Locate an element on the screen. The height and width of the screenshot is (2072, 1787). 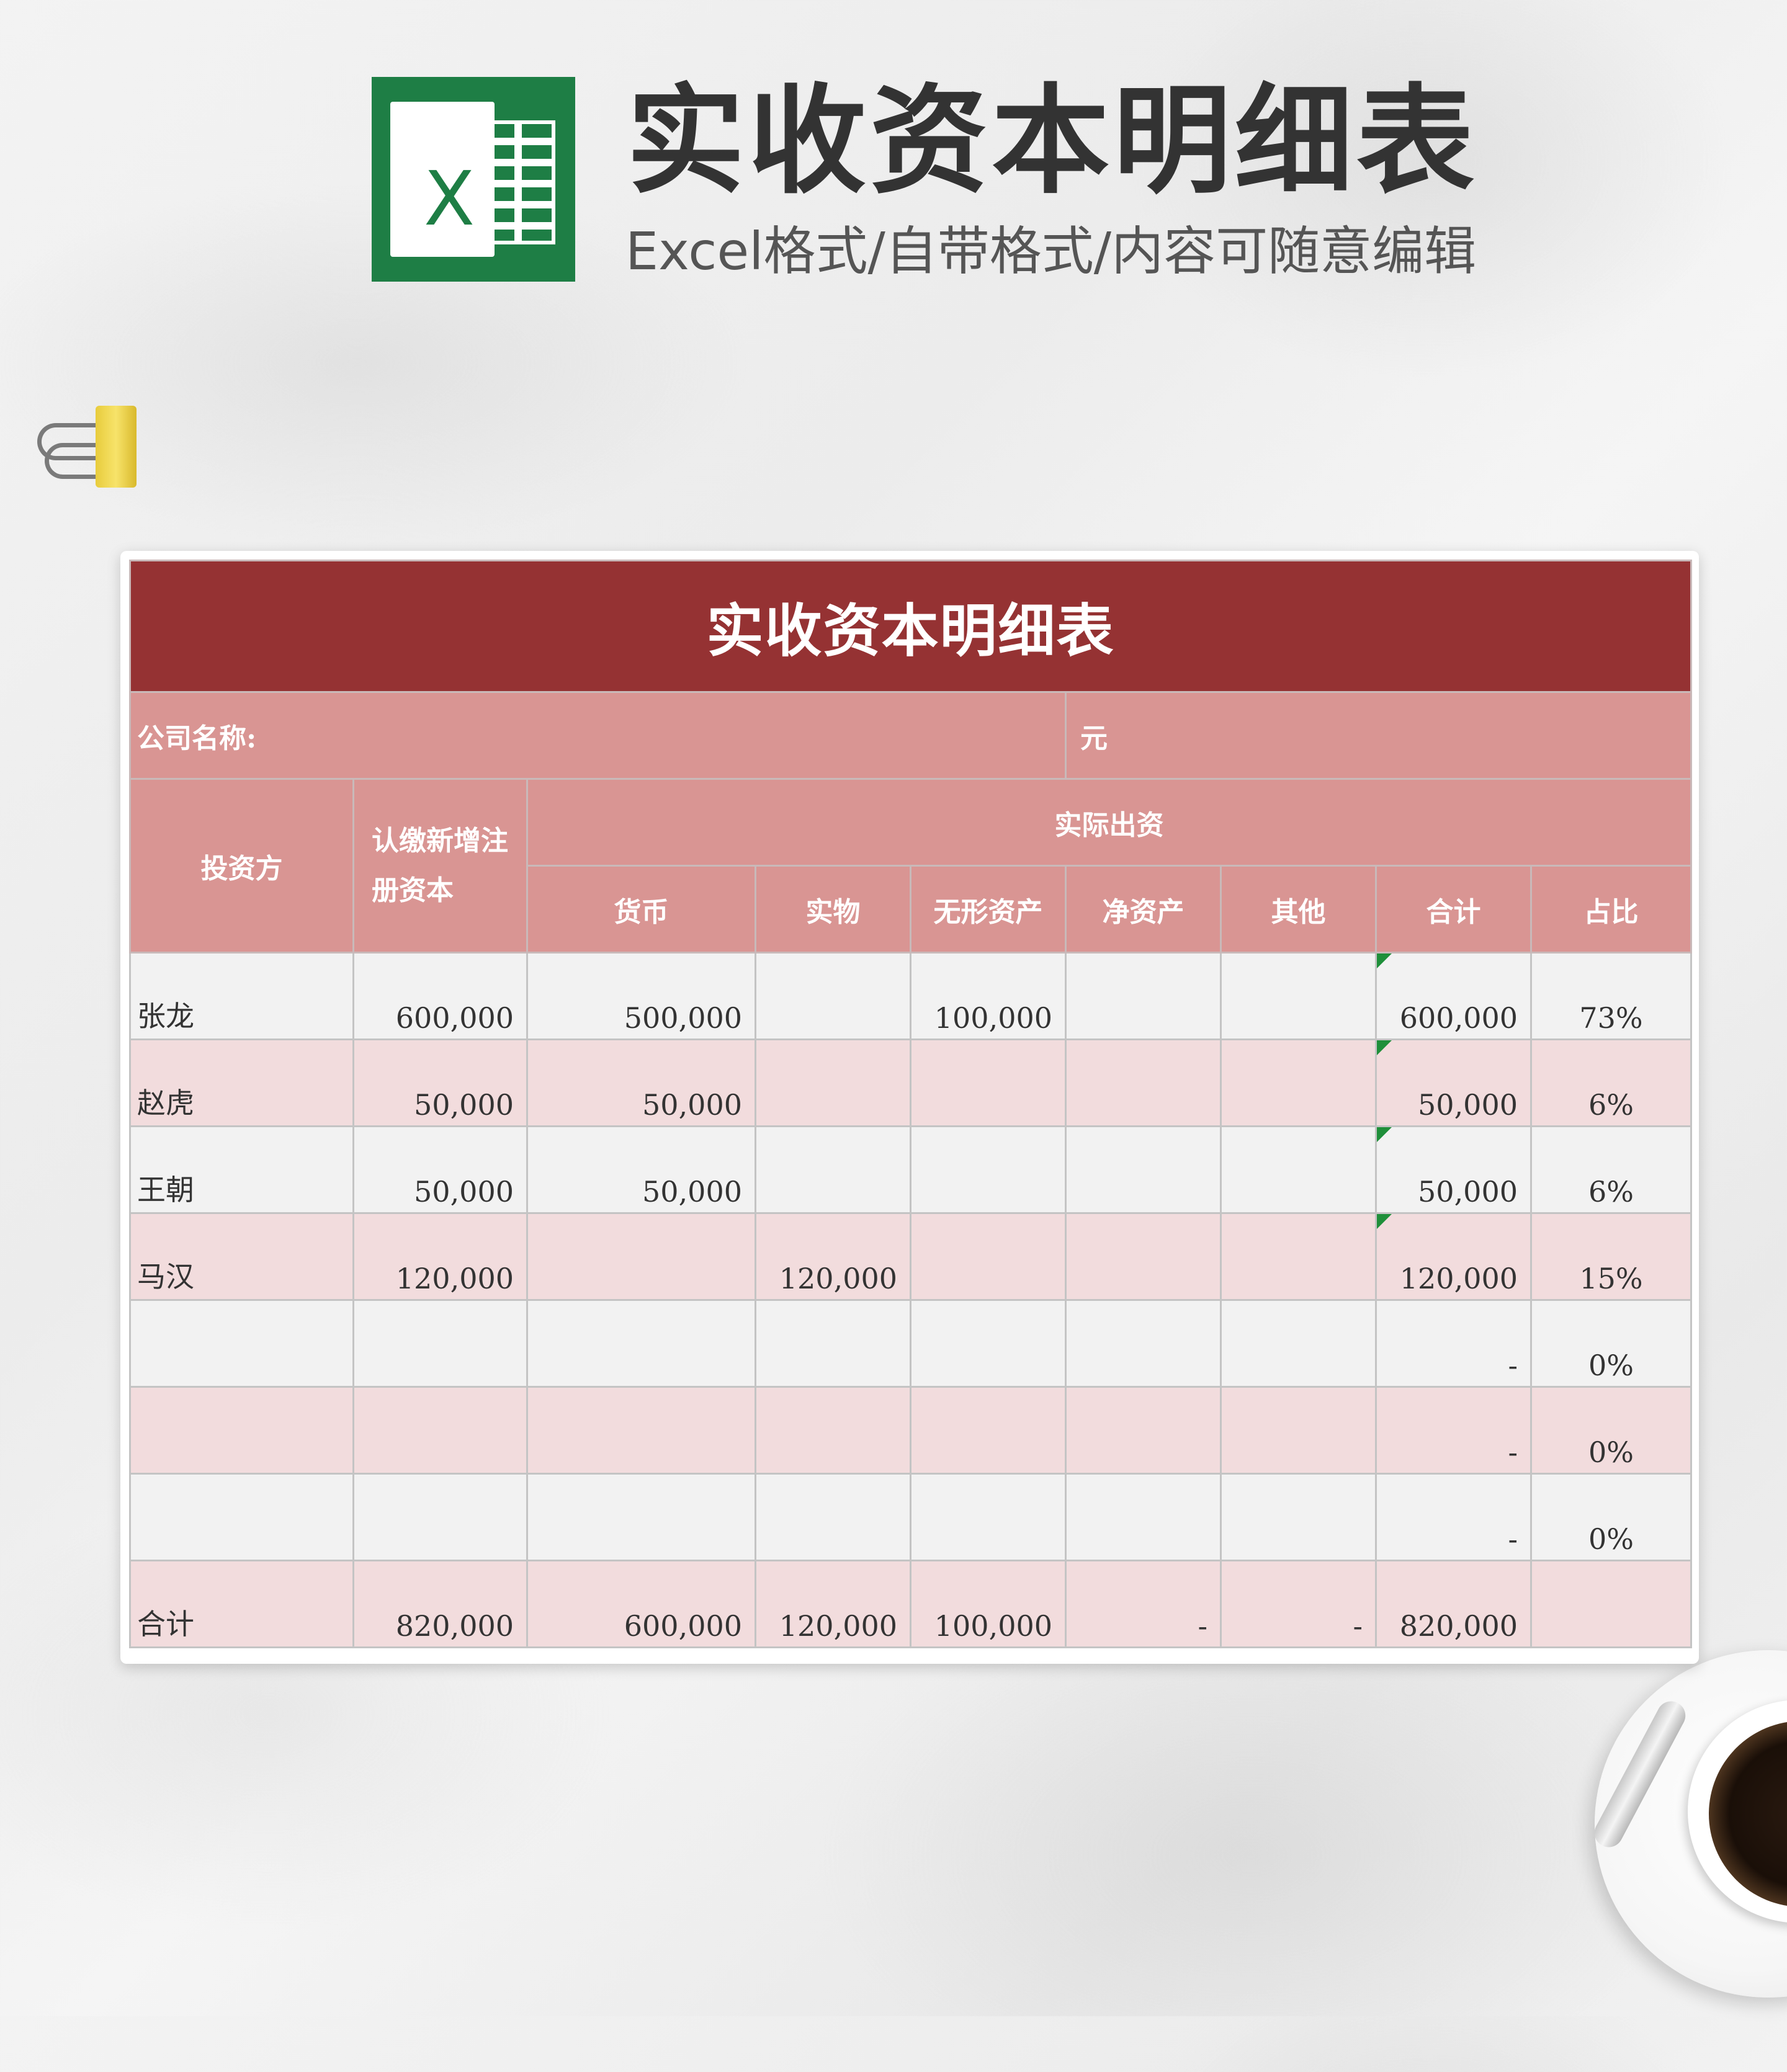
col-currency: 货币 is located at coordinates (641, 909).